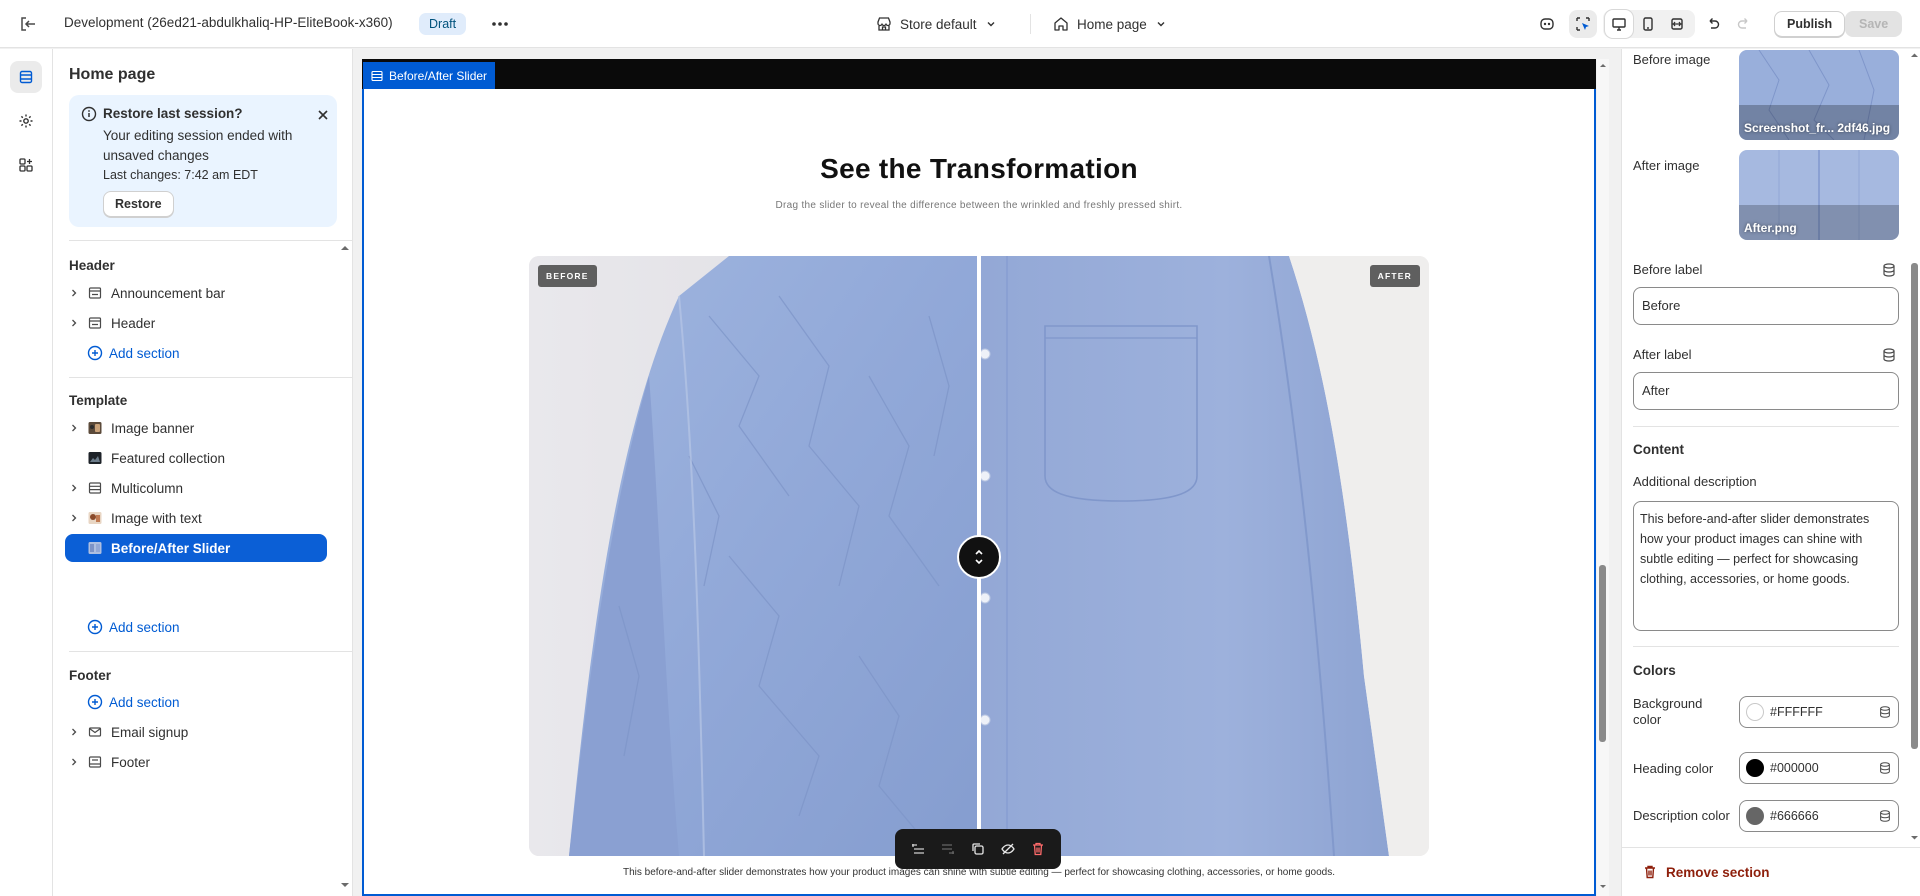  What do you see at coordinates (1713, 24) in the screenshot?
I see `undo-icon` at bounding box center [1713, 24].